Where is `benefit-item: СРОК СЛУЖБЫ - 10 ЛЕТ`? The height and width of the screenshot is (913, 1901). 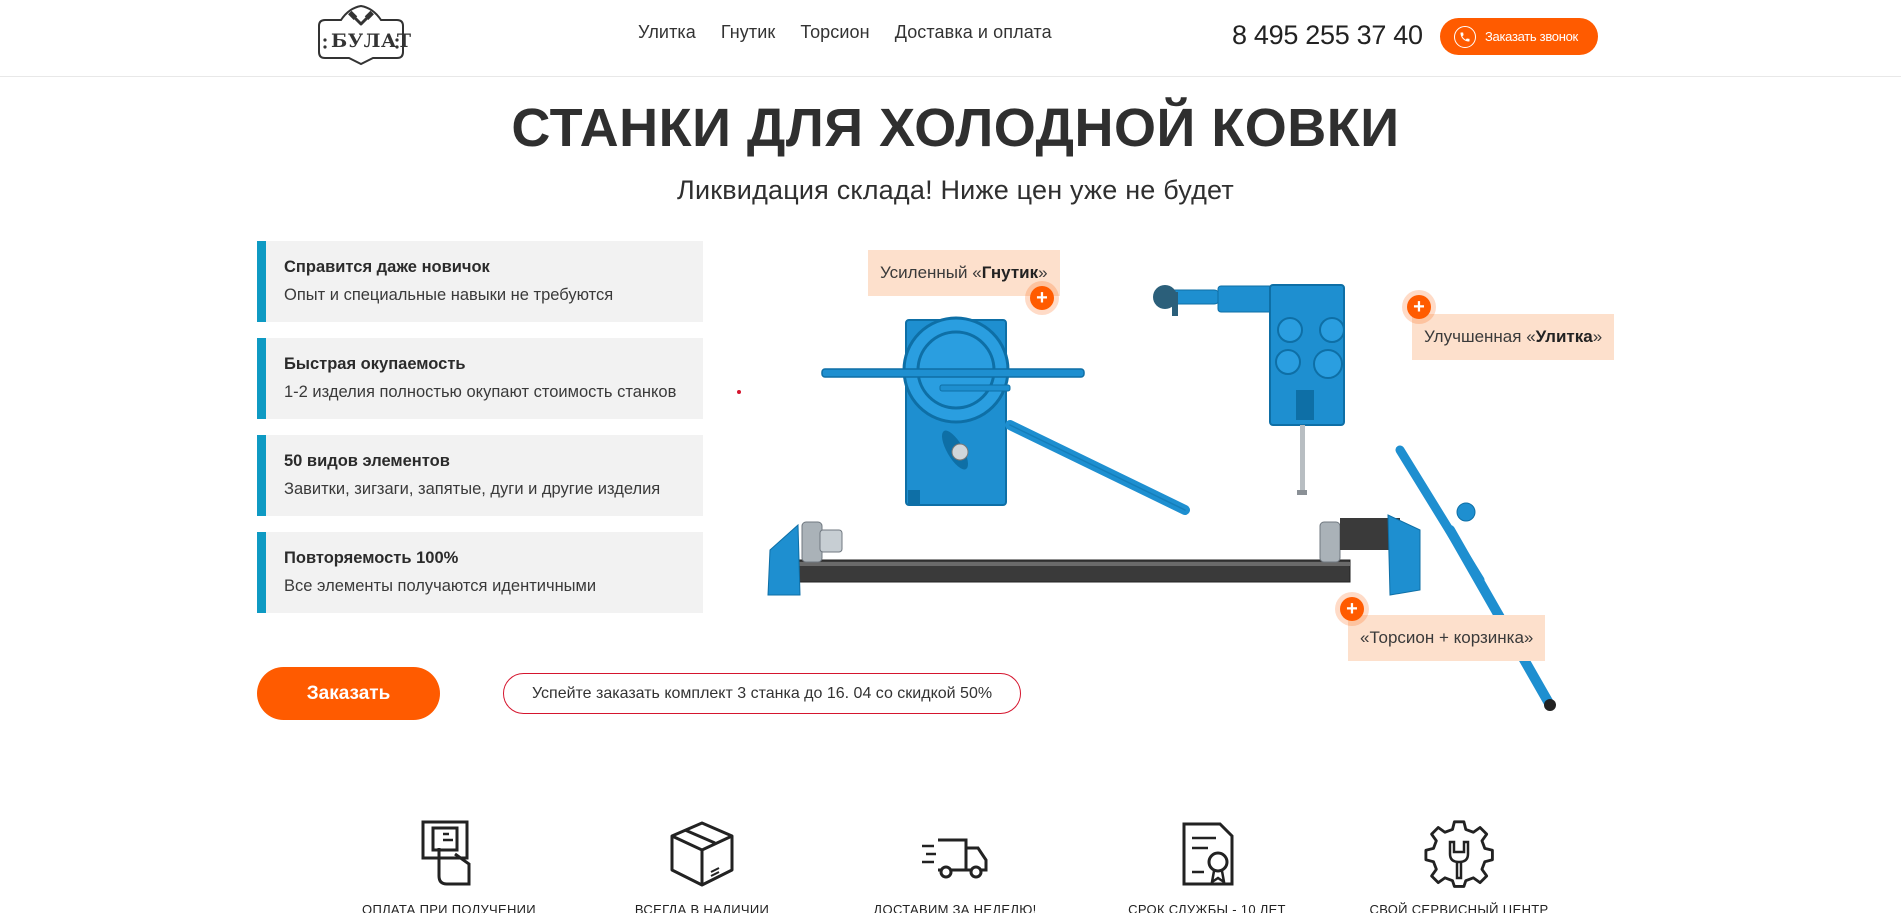
benefit-item: СРОК СЛУЖБЫ - 10 ЛЕТ is located at coordinates (1207, 865).